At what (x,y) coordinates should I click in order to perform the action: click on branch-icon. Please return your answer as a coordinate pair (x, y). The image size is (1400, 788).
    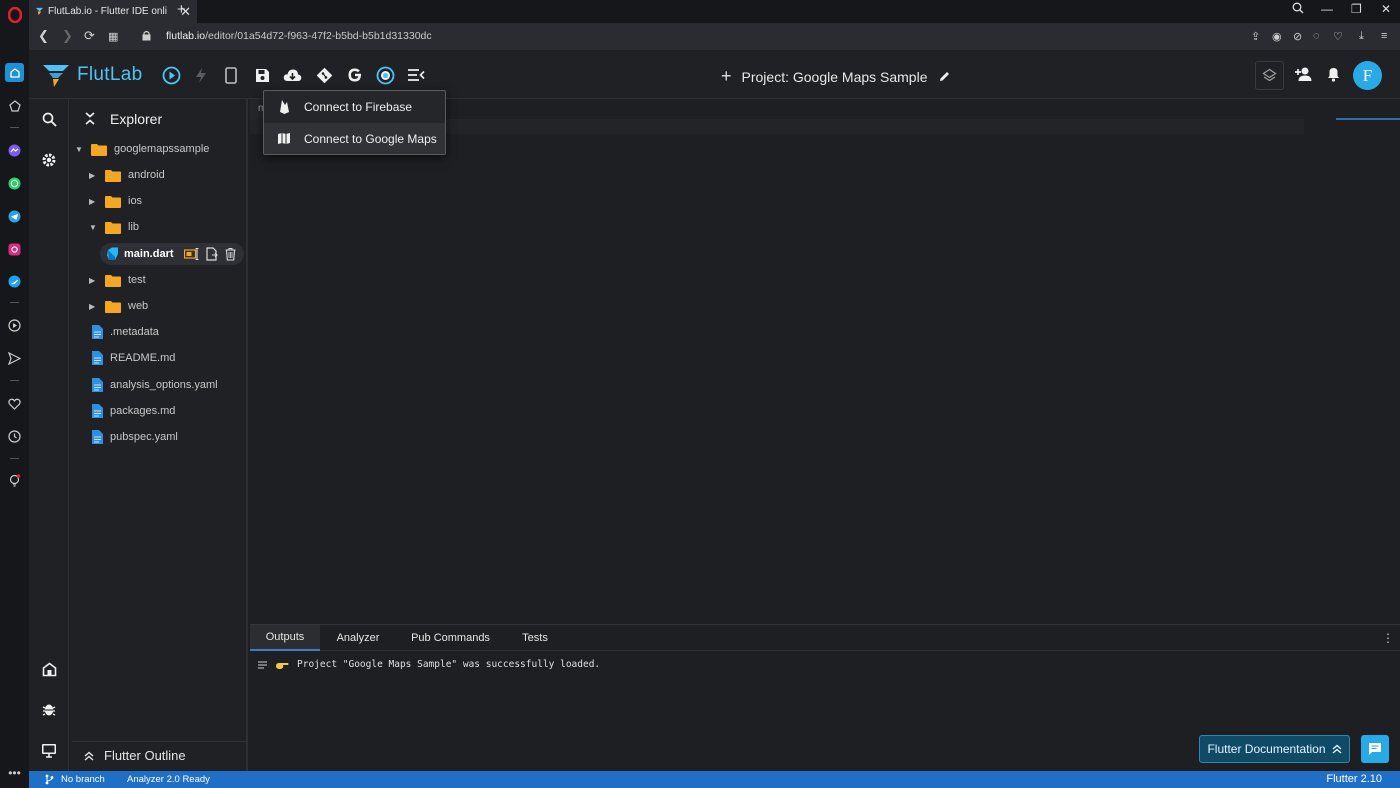
    Looking at the image, I should click on (49, 781).